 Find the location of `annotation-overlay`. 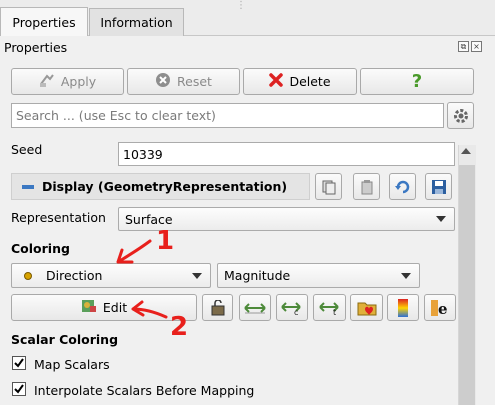

annotation-overlay is located at coordinates (142, 279).